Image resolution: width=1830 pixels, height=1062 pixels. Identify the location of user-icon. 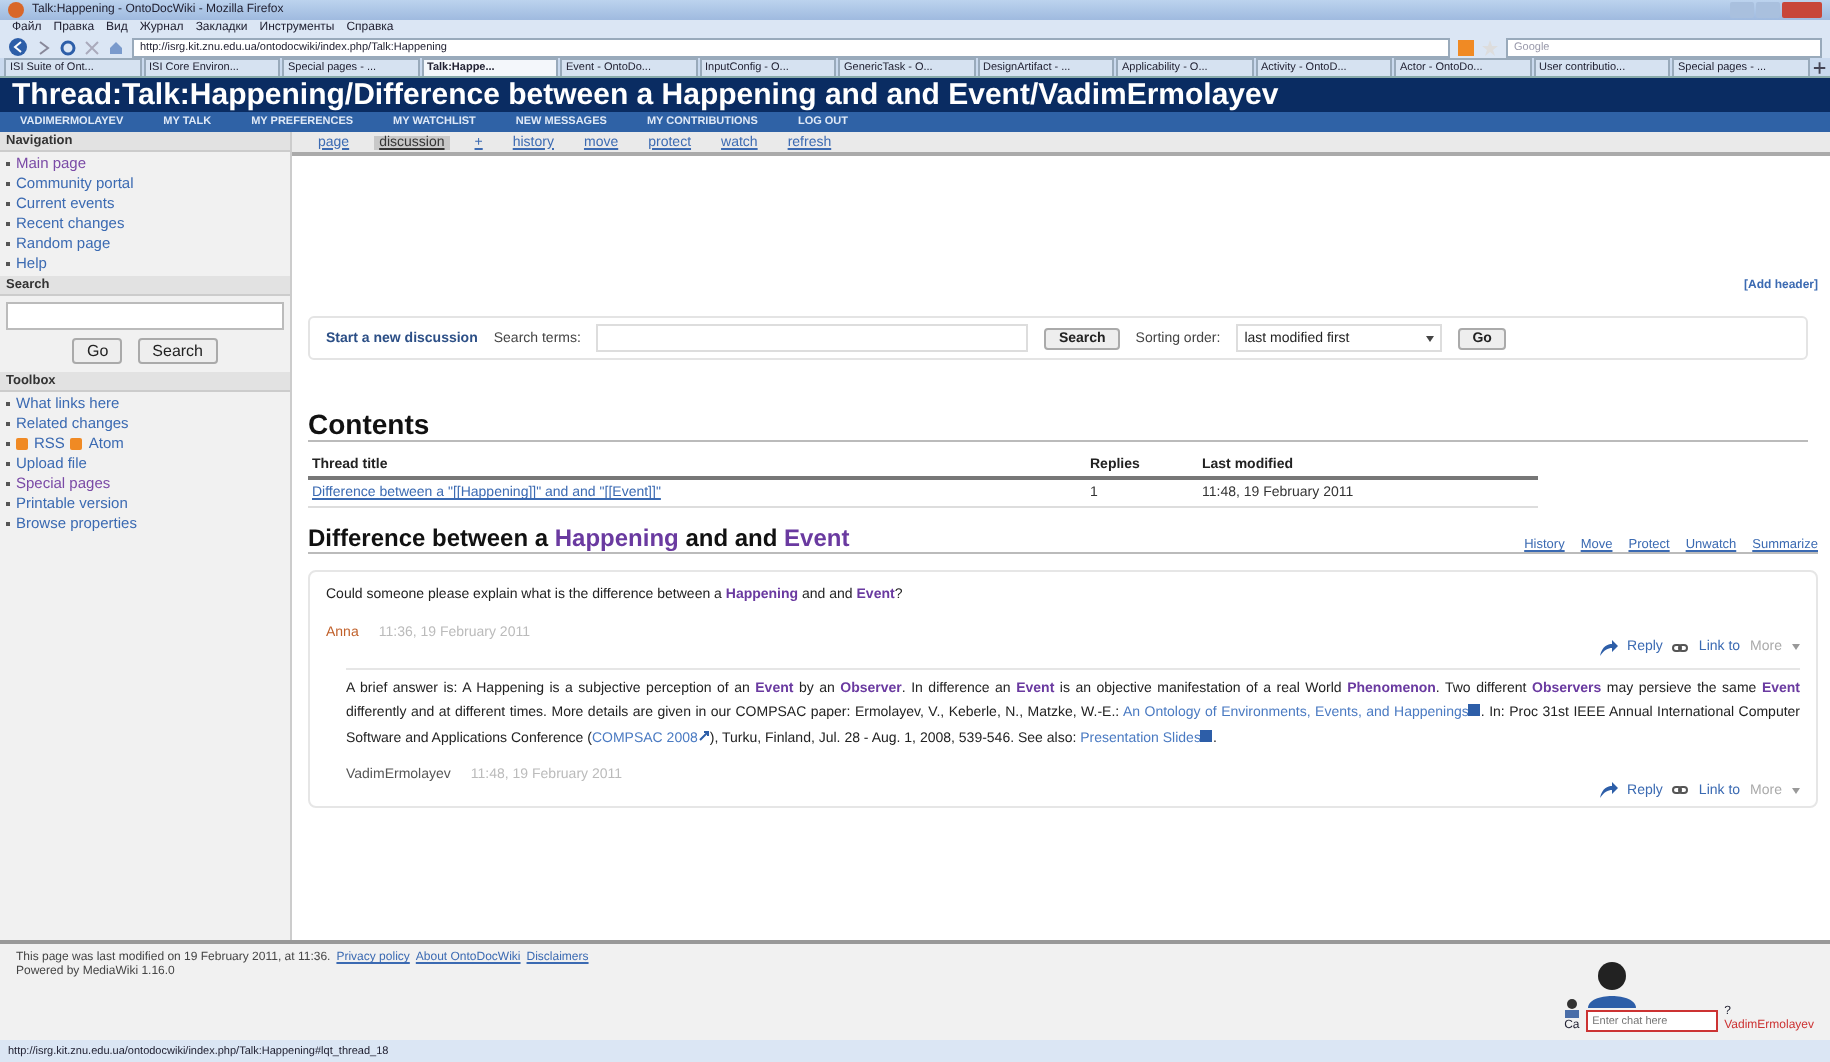
(1572, 1008).